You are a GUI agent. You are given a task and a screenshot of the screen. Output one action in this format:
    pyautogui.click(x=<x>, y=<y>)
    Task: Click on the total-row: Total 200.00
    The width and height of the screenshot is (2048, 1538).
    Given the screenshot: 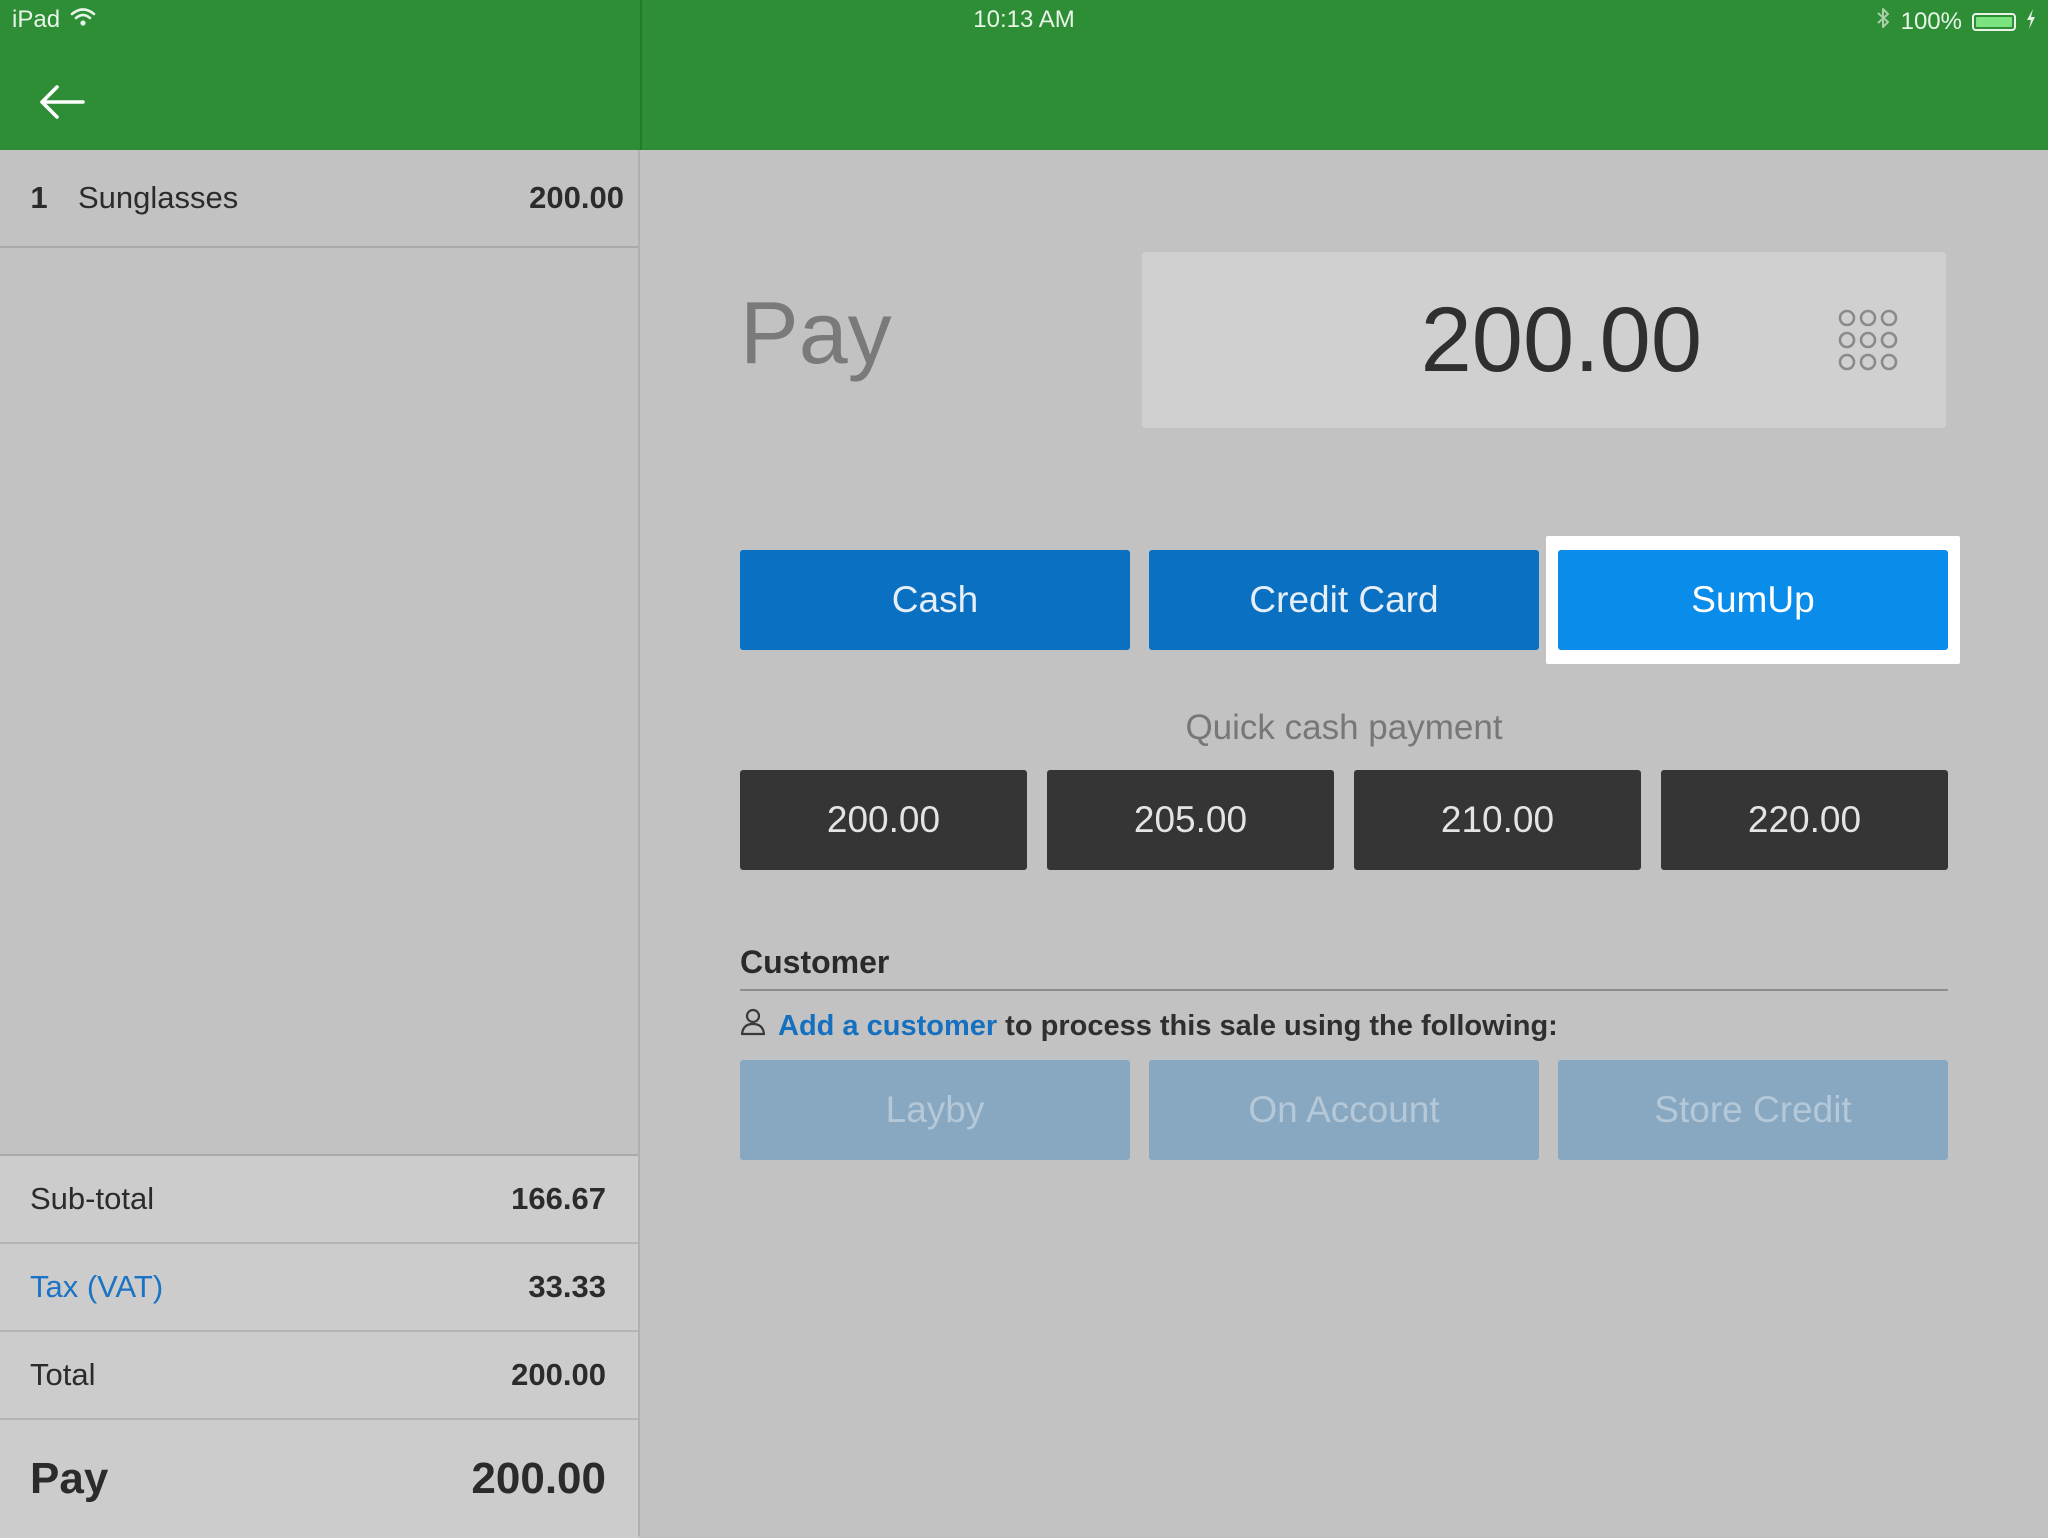 What is the action you would take?
    pyautogui.click(x=319, y=1376)
    